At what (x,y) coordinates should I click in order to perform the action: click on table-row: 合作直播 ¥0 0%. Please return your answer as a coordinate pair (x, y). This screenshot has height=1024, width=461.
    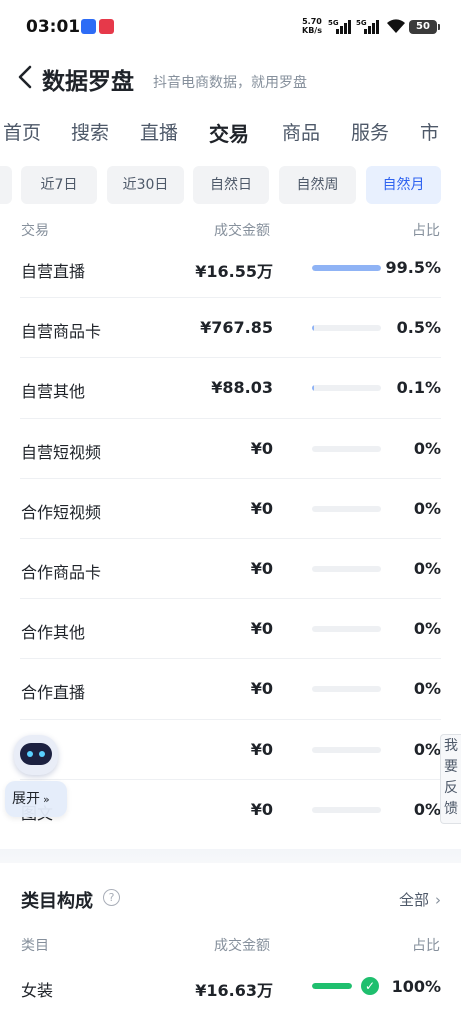
    Looking at the image, I should click on (230, 689).